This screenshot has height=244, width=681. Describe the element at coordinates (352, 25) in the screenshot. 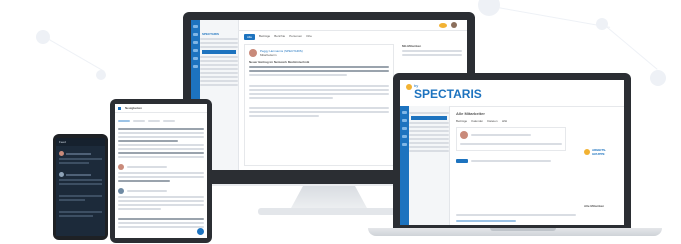

I see `desktop-topbar` at that location.